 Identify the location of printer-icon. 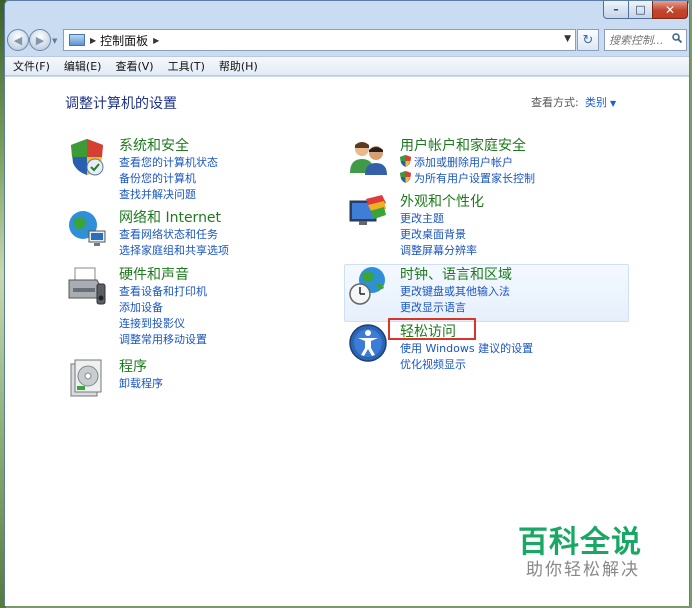
(87, 286).